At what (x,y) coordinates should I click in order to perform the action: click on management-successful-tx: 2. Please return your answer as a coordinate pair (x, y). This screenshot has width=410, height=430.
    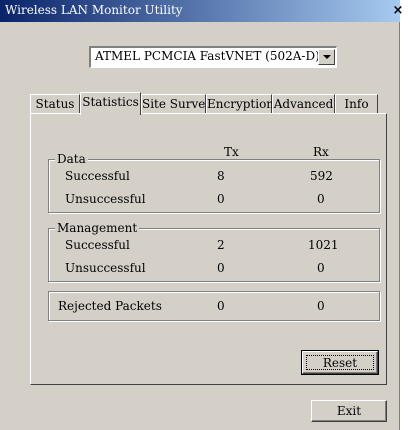
    Looking at the image, I should click on (221, 245).